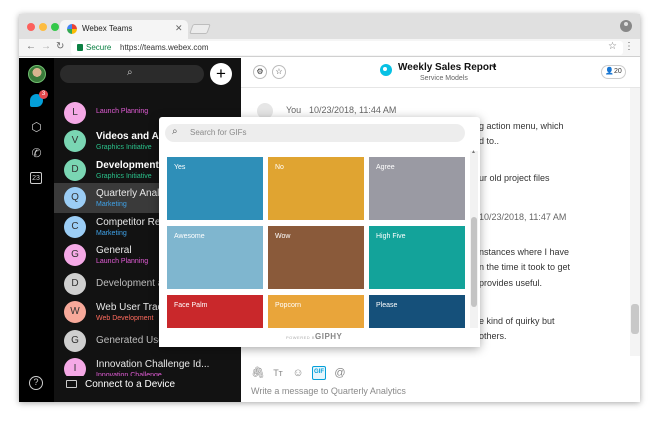 This screenshot has height=428, width=664. What do you see at coordinates (37, 74) in the screenshot?
I see `user-avatar` at bounding box center [37, 74].